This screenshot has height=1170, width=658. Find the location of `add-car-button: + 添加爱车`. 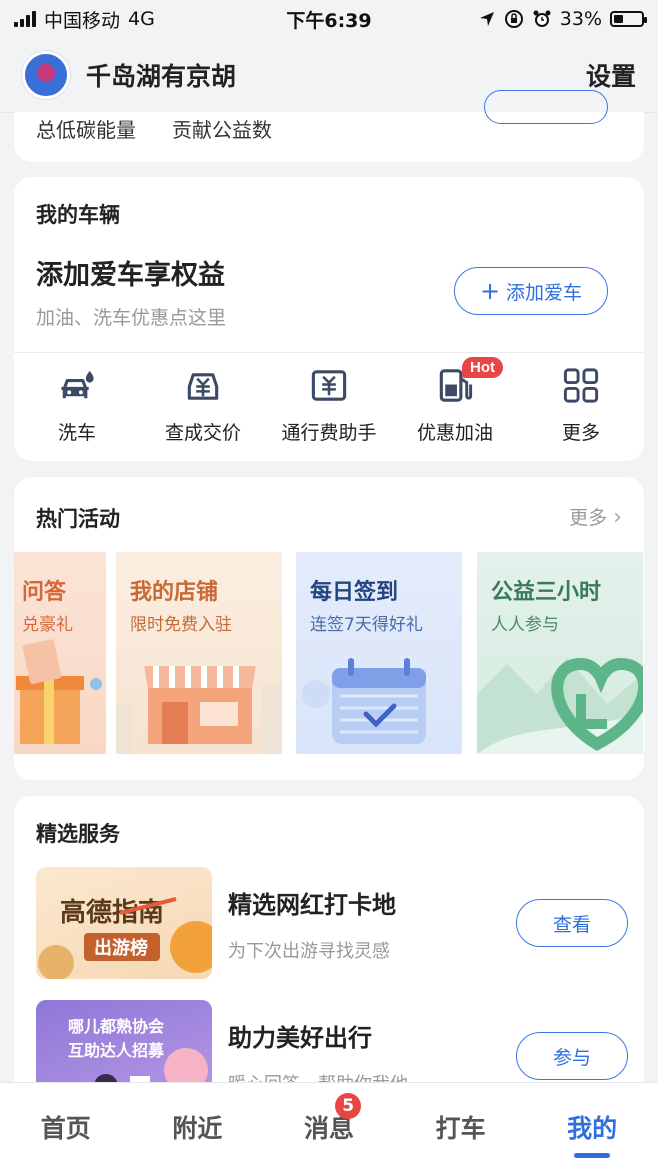

add-car-button: + 添加爱车 is located at coordinates (531, 291).